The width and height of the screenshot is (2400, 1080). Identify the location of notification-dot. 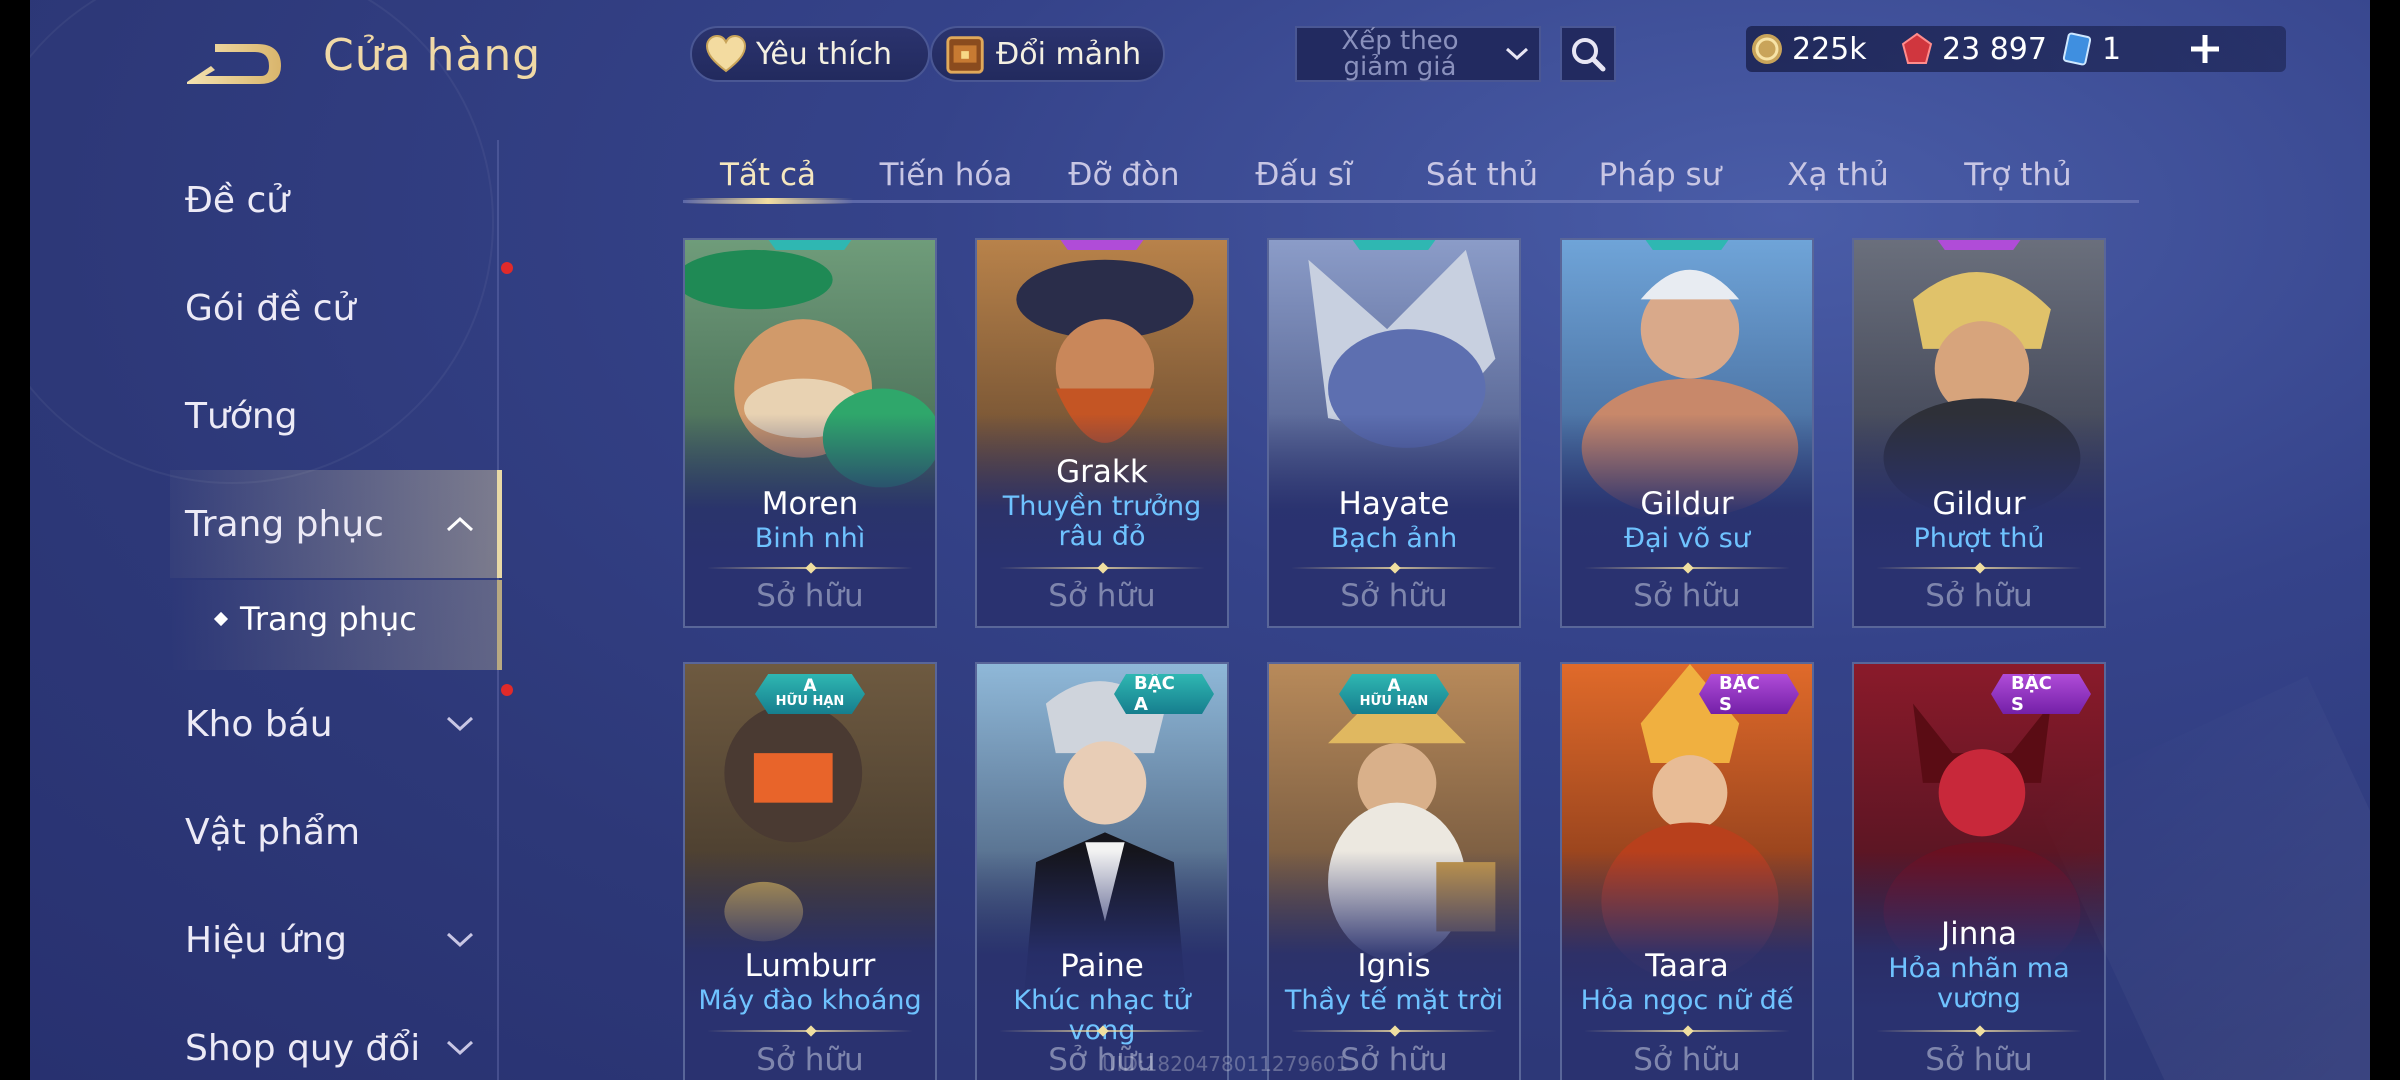
(507, 690).